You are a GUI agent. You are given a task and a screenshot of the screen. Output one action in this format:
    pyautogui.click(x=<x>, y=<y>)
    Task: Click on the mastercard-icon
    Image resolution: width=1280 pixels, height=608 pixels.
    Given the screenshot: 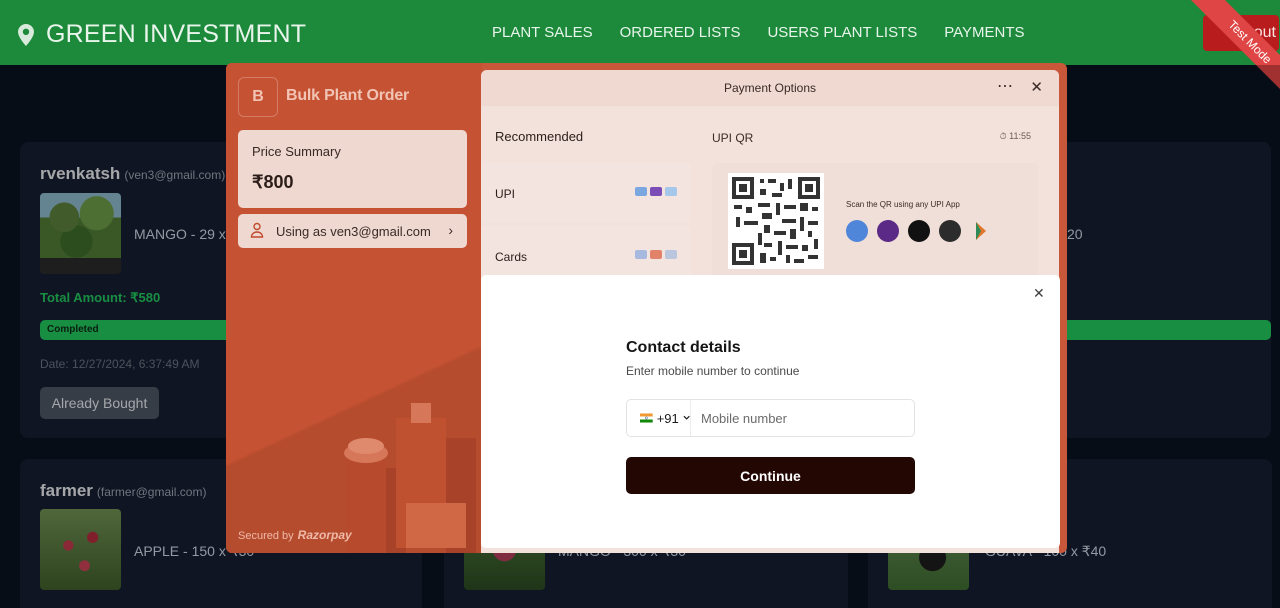 What is the action you would take?
    pyautogui.click(x=656, y=254)
    